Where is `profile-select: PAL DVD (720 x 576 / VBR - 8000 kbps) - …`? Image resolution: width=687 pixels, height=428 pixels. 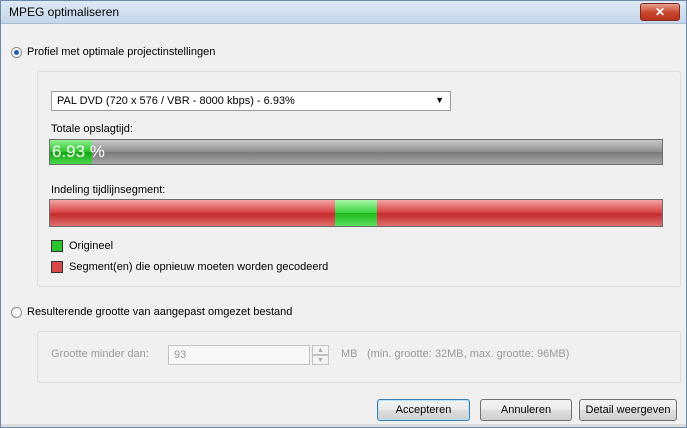 profile-select: PAL DVD (720 x 576 / VBR - 8000 kbps) - … is located at coordinates (251, 101).